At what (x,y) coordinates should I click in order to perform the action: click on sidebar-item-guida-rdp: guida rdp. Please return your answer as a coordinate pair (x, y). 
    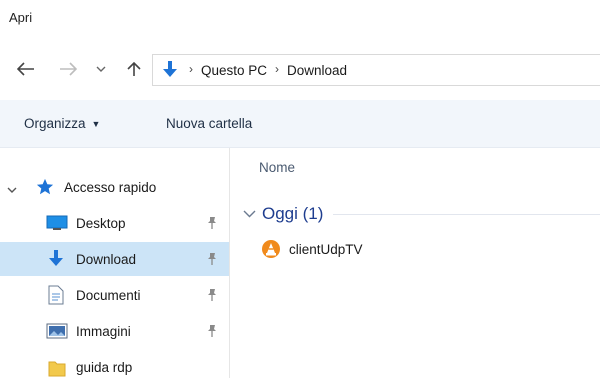
    Looking at the image, I should click on (114, 364).